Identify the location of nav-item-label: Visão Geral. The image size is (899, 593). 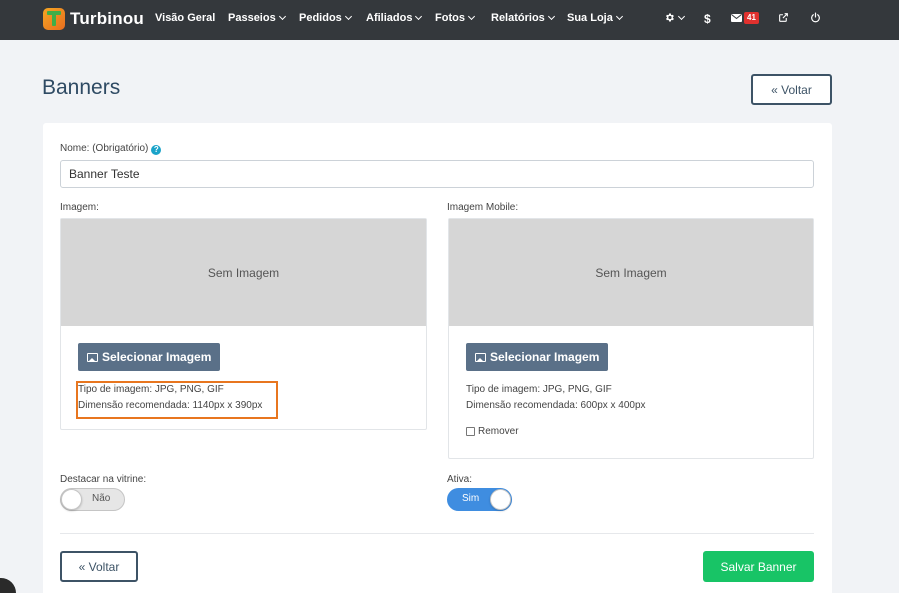
(185, 18).